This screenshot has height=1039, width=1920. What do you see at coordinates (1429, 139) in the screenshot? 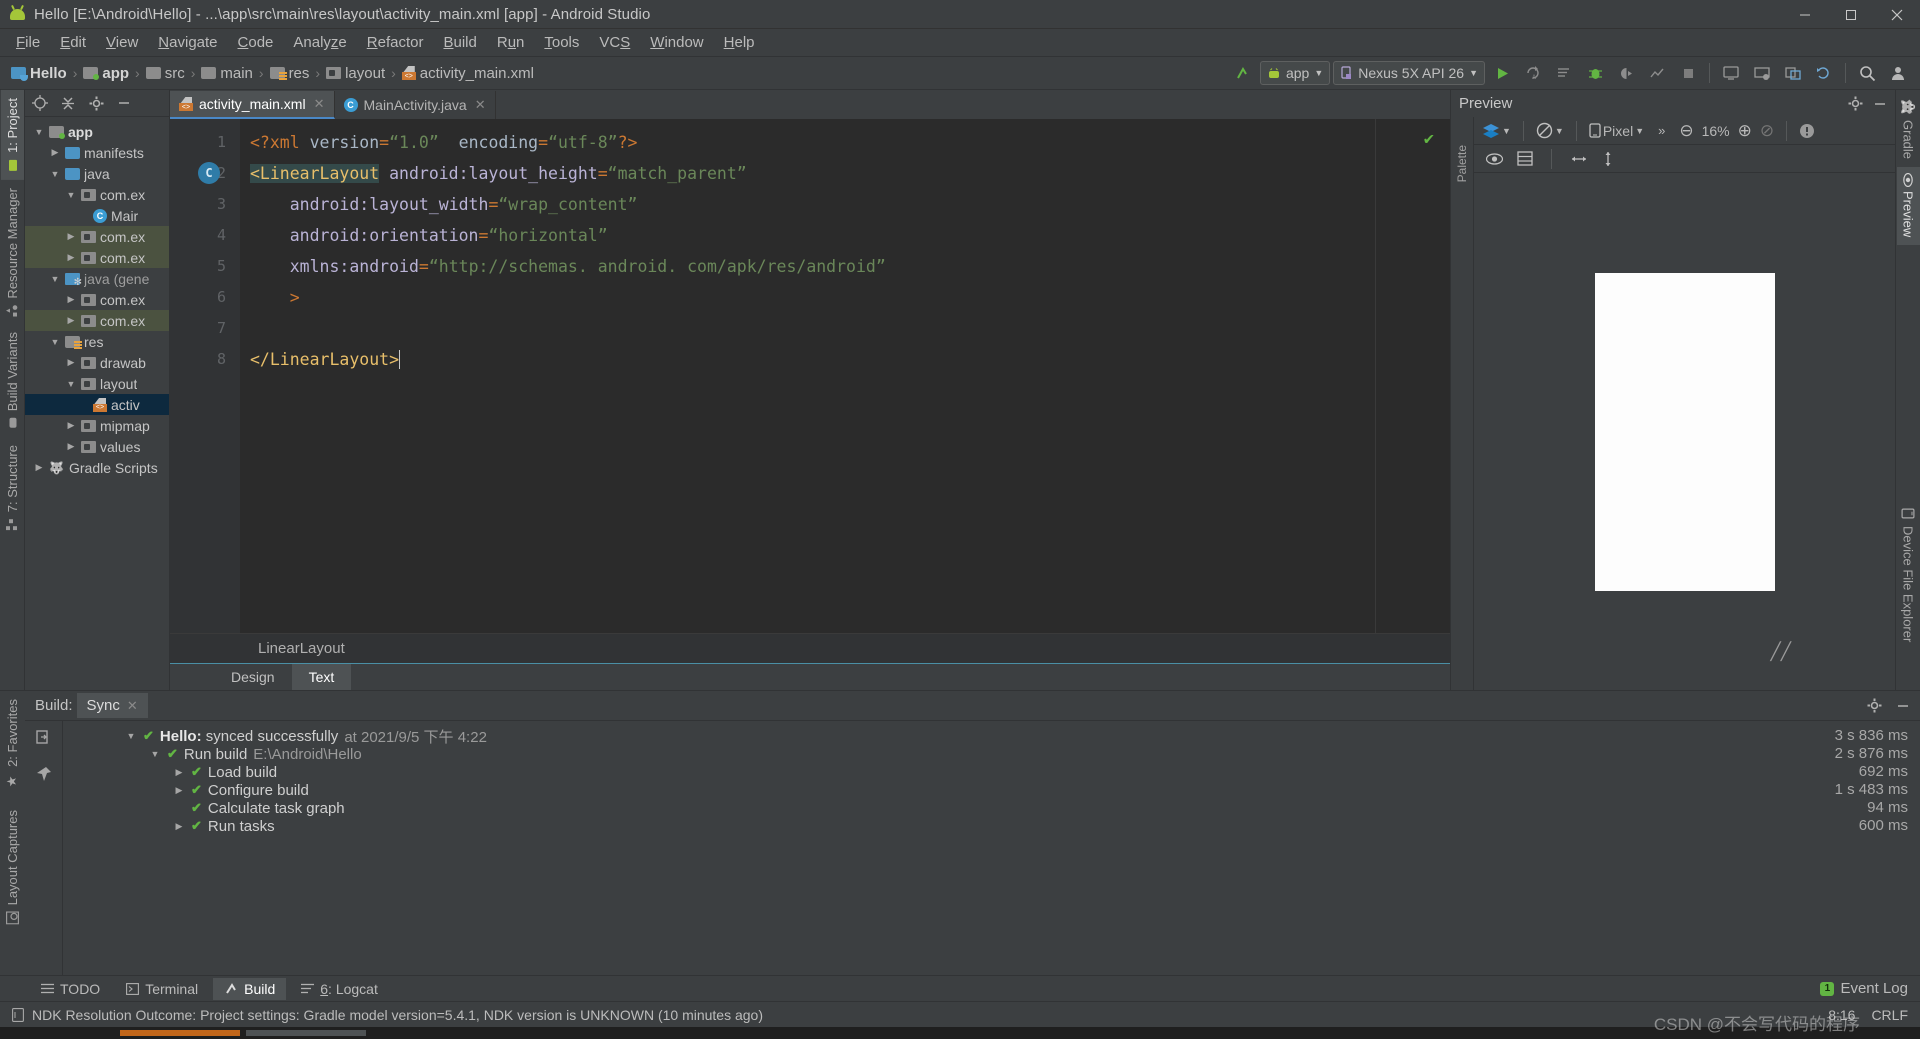
I see `inspection-status-icon: ✔` at bounding box center [1429, 139].